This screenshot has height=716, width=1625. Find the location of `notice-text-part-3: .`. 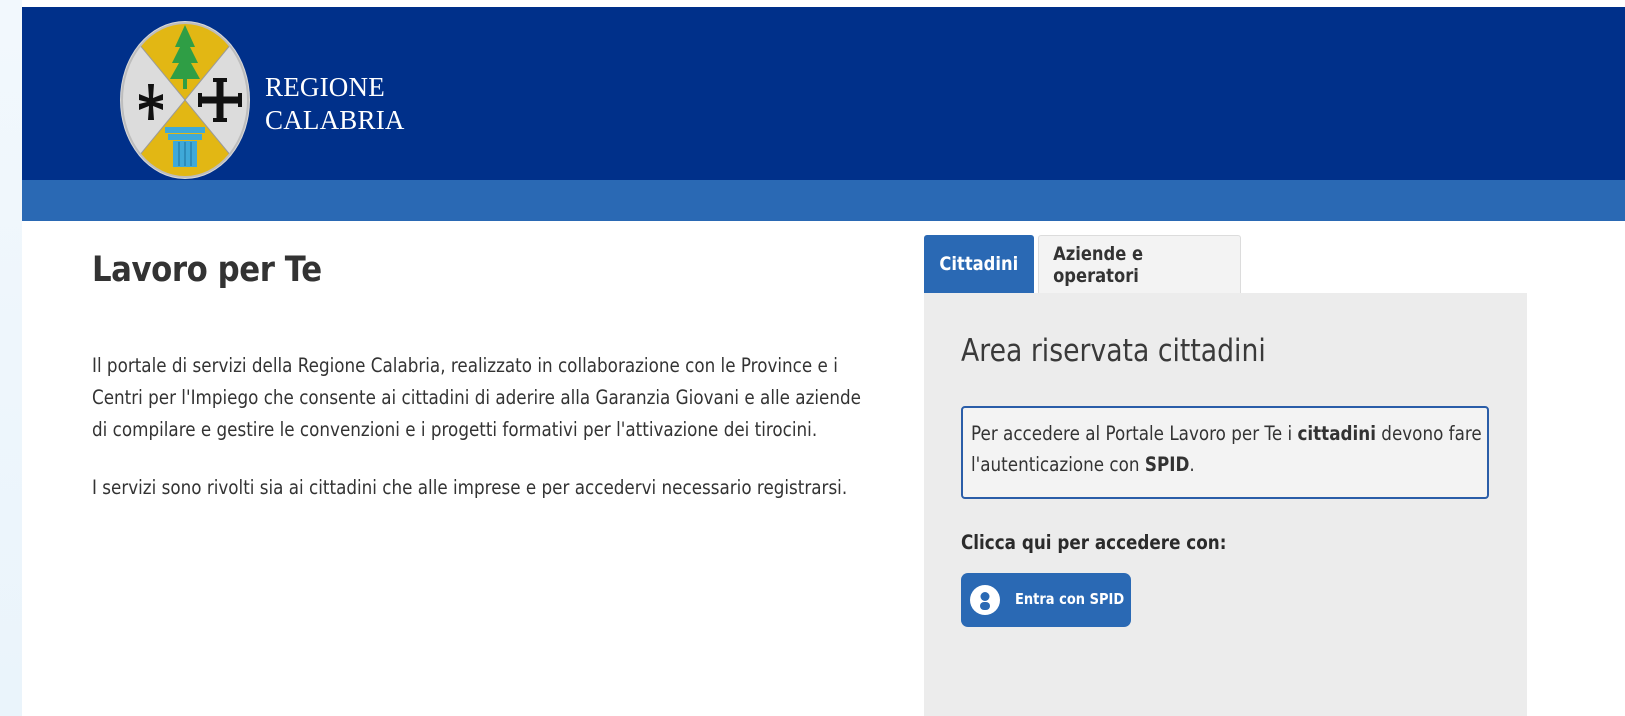

notice-text-part-3: . is located at coordinates (1192, 464).